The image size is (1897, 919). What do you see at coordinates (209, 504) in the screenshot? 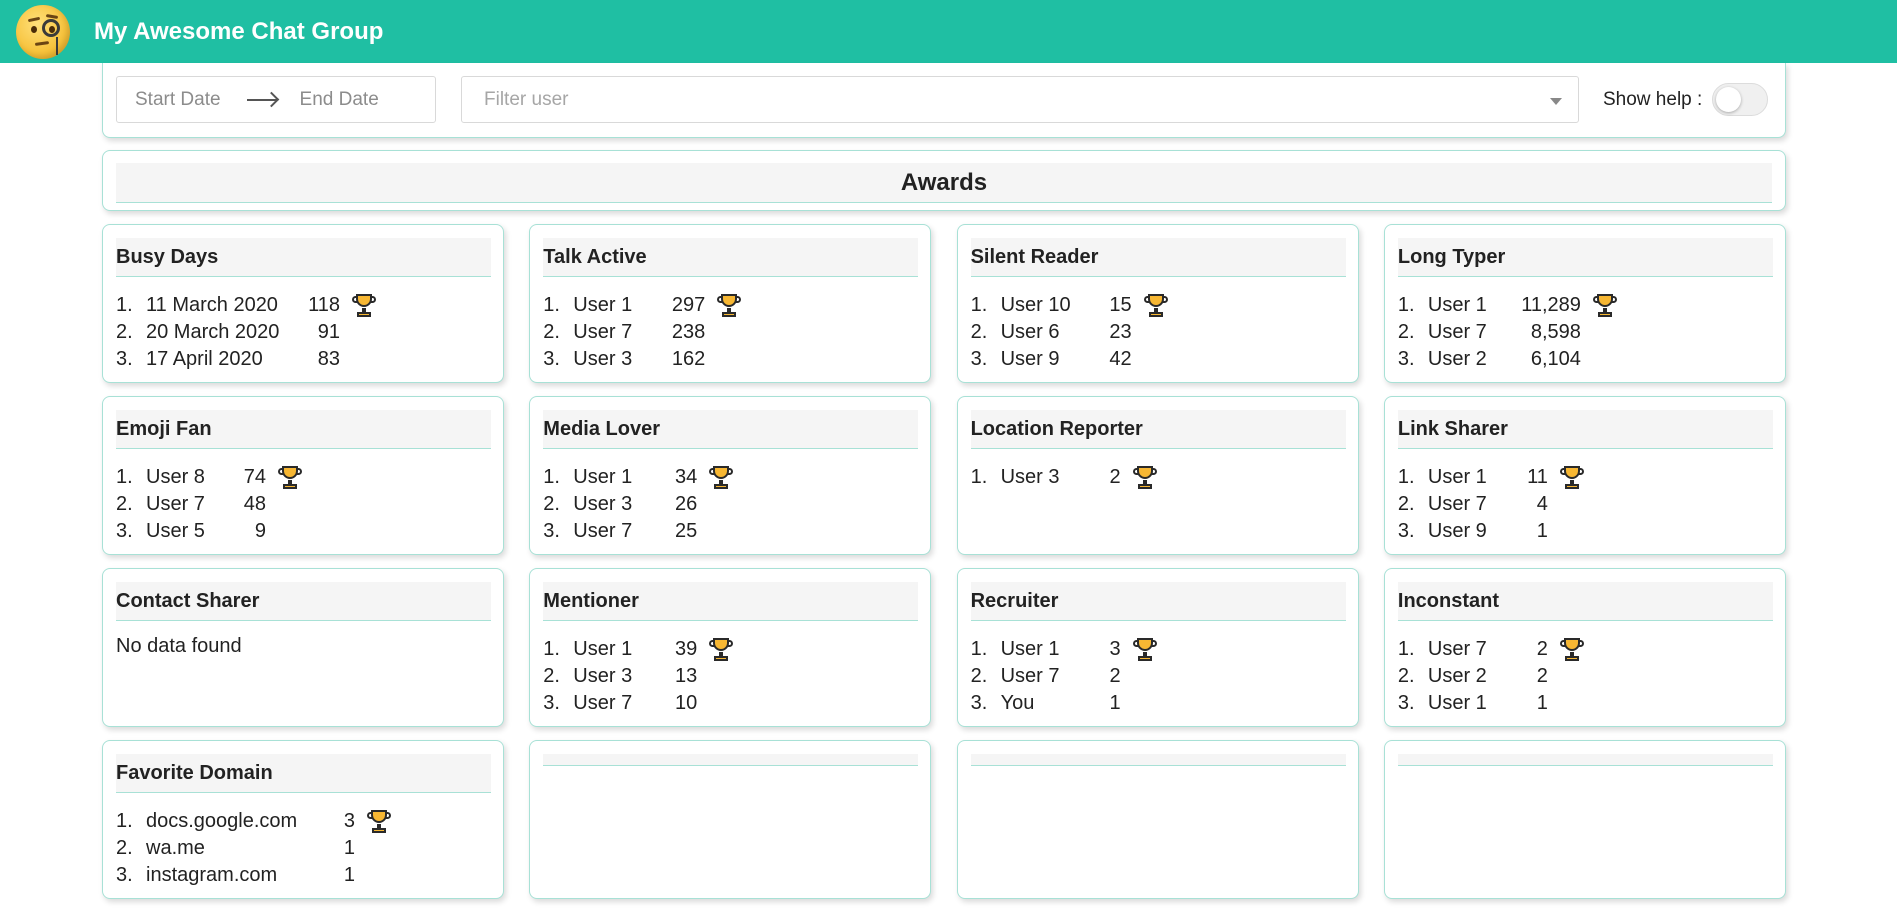
I see `ranking-row: 2. User 7 48` at bounding box center [209, 504].